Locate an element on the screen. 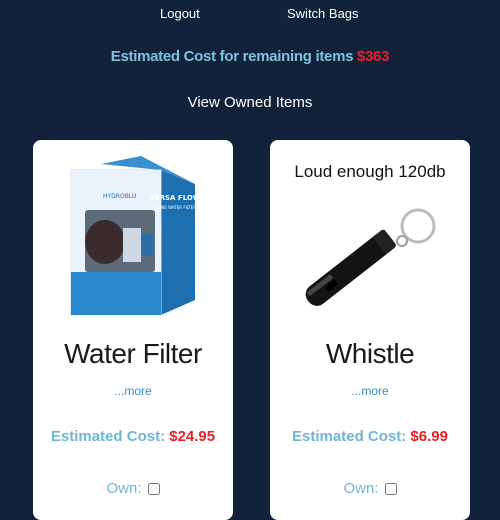 Image resolution: width=500 pixels, height=520 pixels. item-cost: Estimated Cost: $6.99 is located at coordinates (370, 436).